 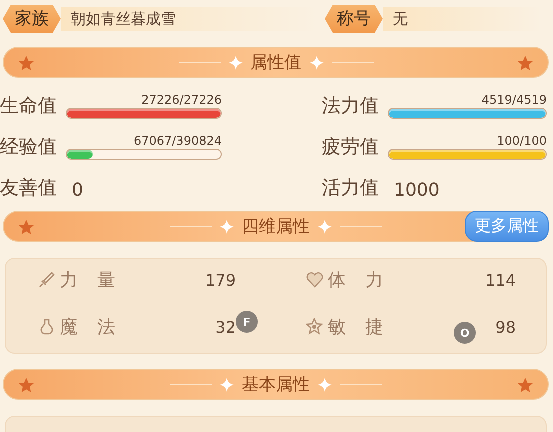 What do you see at coordinates (351, 147) in the screenshot?
I see `stat-label: 疲劳值` at bounding box center [351, 147].